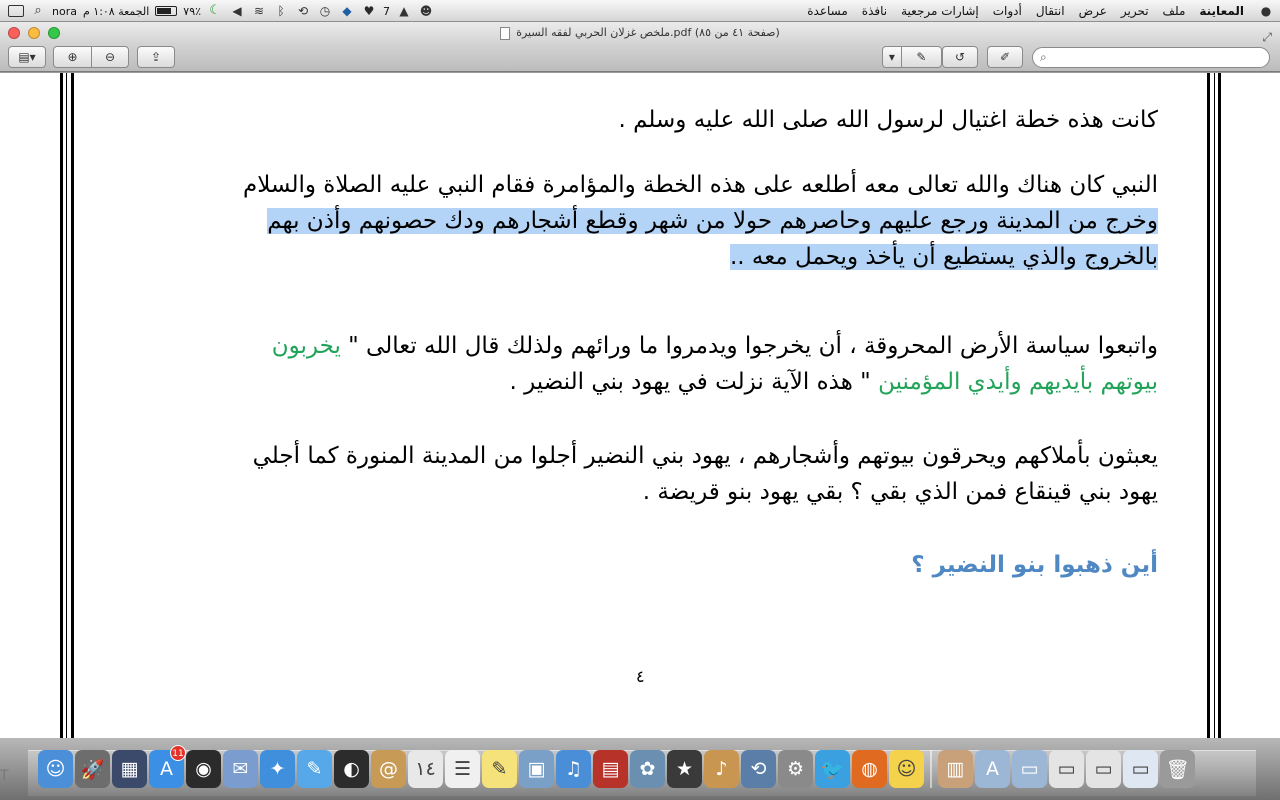 The image size is (1280, 800). I want to click on moon-icon: ☾, so click(215, 11).